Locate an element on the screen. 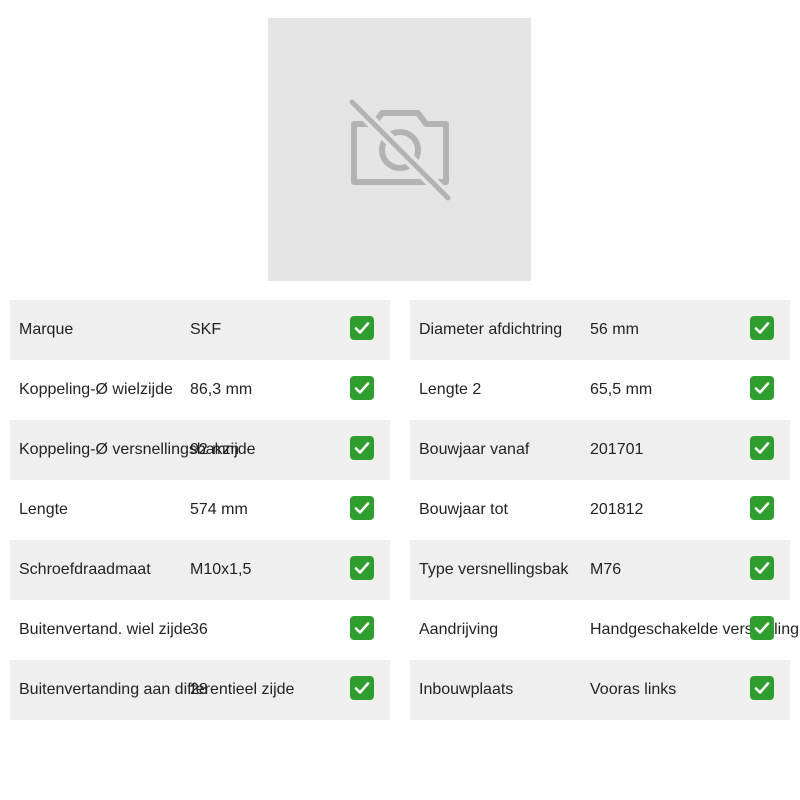  spec-row: Lengte 574 mm is located at coordinates (200, 510).